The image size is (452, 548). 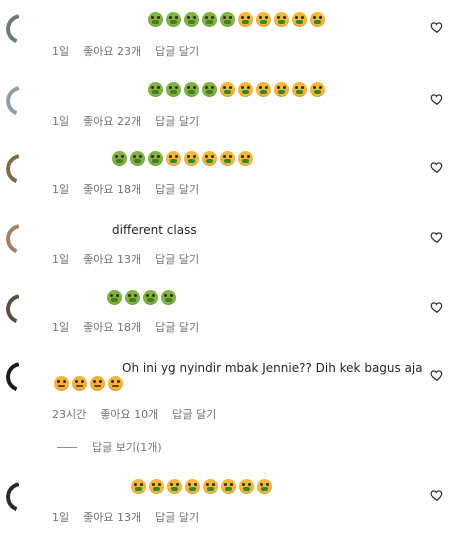 I want to click on comment-meta: 1일 좋아요 23개 답글 달기, so click(x=125, y=52).